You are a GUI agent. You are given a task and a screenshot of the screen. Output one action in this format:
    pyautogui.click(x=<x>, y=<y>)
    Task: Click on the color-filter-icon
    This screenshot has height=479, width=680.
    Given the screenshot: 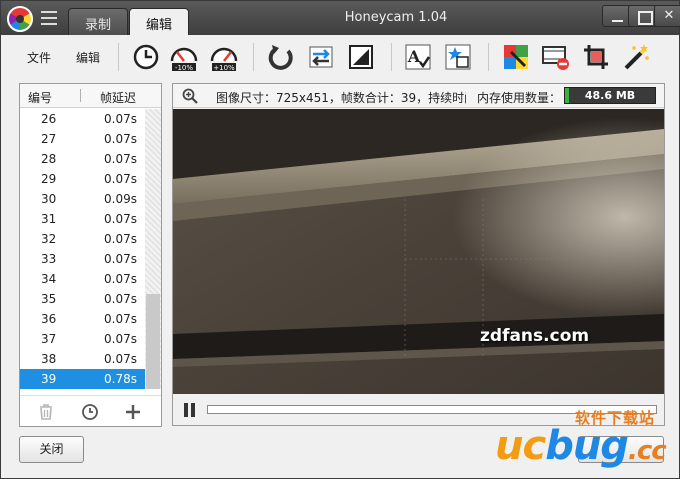 What is the action you would take?
    pyautogui.click(x=516, y=57)
    